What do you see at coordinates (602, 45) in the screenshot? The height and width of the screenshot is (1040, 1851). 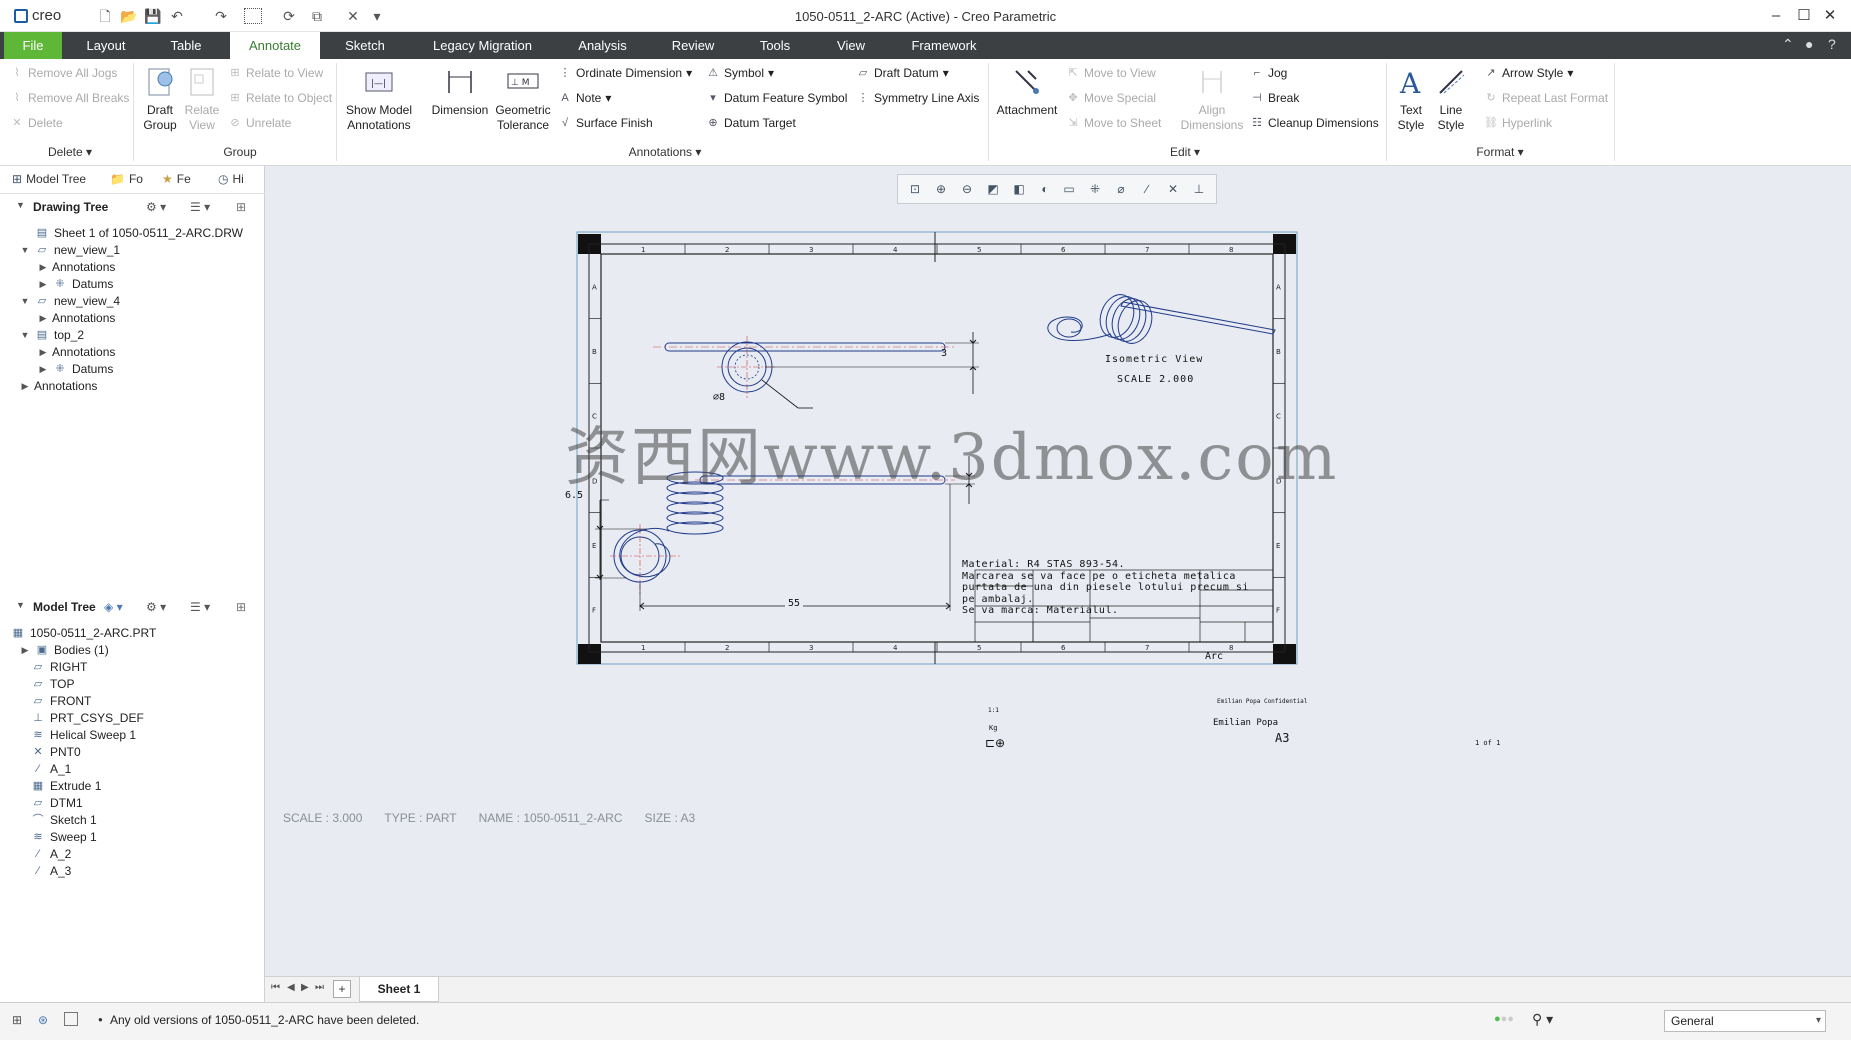 I see `tab-analysis: Analysis` at bounding box center [602, 45].